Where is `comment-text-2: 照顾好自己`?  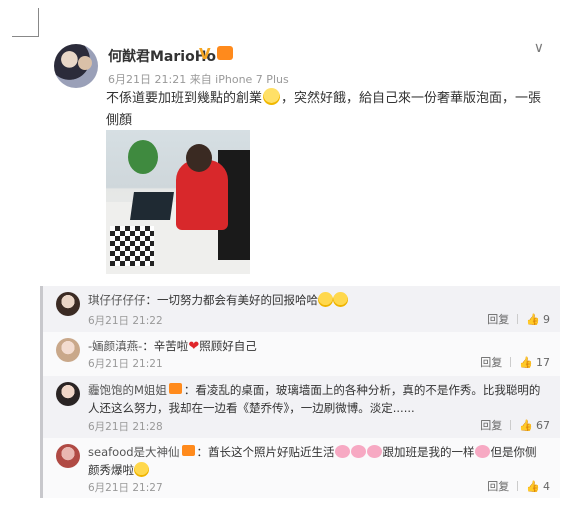
comment-text-2: 照顾好自己 is located at coordinates (228, 346).